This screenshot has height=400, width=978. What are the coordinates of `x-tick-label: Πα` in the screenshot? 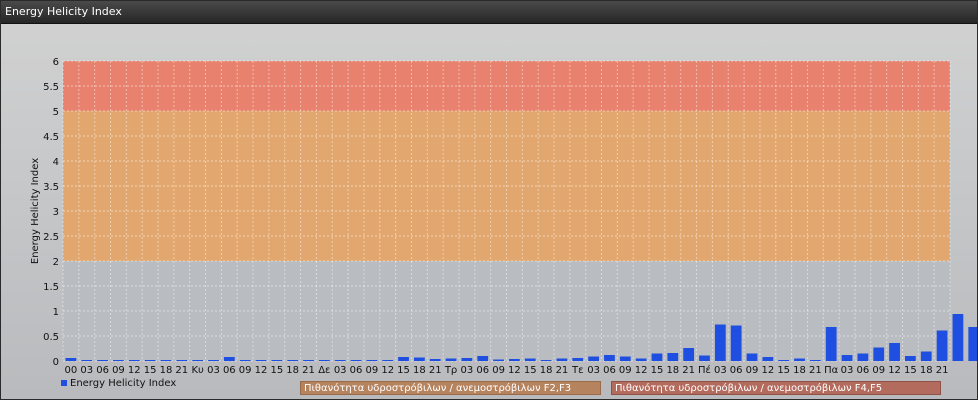 It's located at (831, 370).